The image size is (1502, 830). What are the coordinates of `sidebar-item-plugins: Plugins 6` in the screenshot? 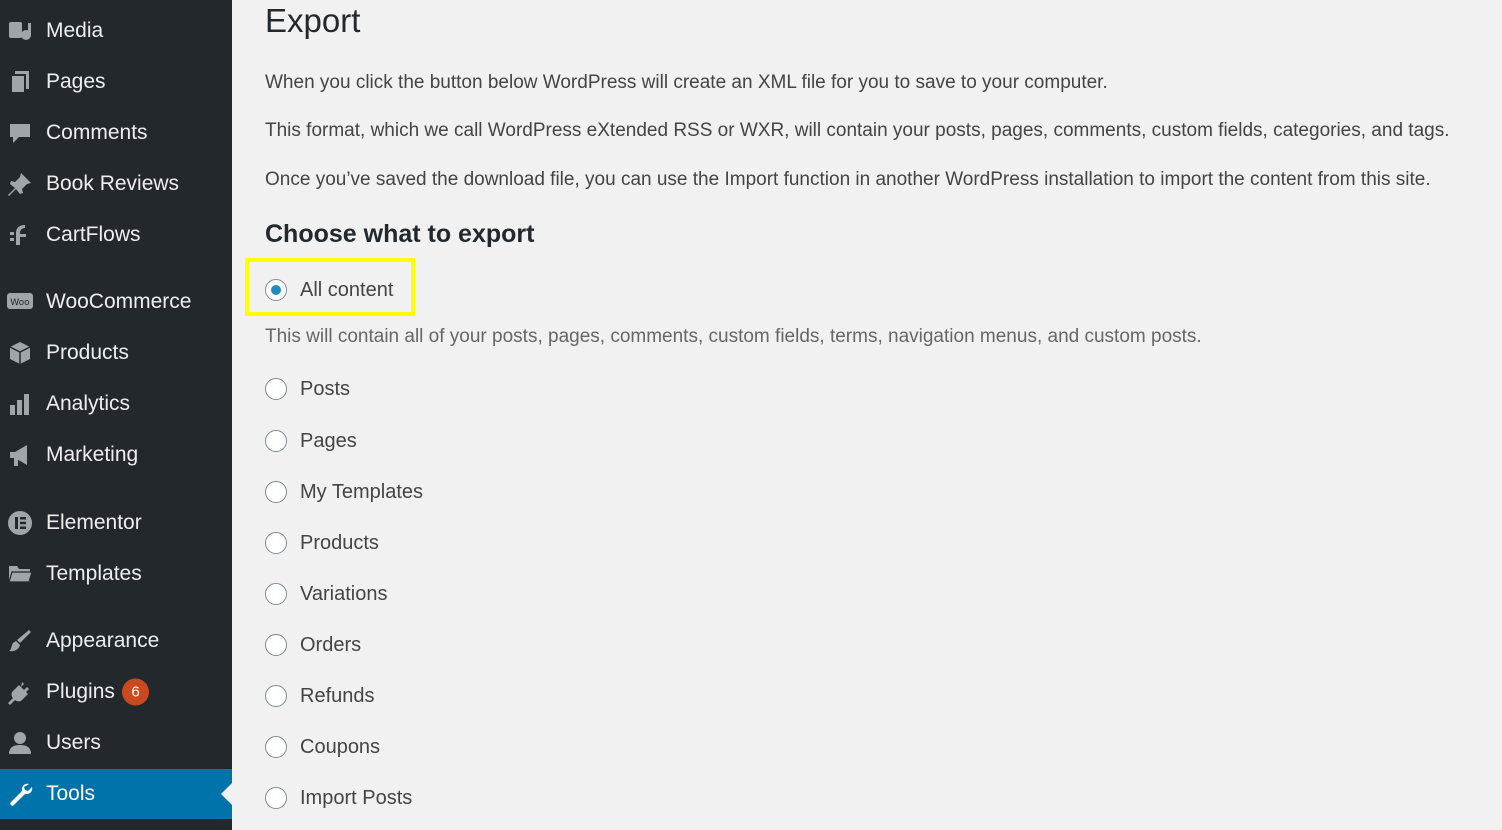 It's located at (116, 692).